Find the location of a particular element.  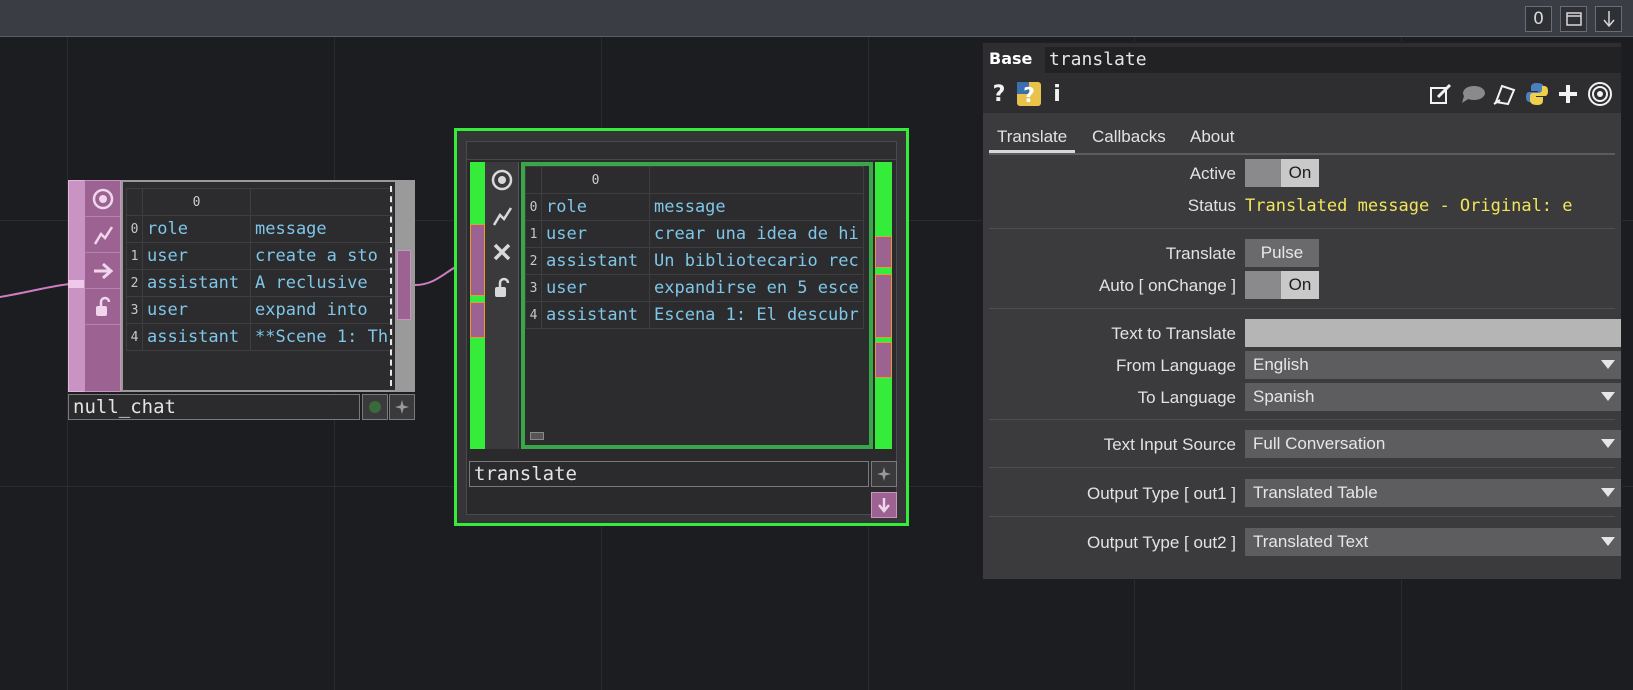

table-row: 2 assistant A reclusive is located at coordinates (260, 283).